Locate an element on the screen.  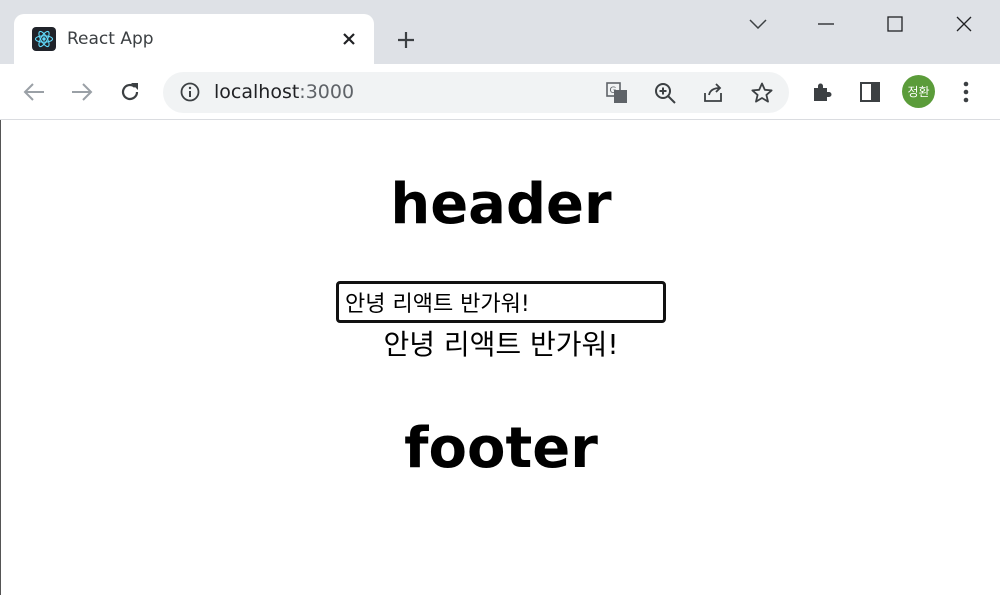
profile-avatar: 정환 is located at coordinates (918, 91).